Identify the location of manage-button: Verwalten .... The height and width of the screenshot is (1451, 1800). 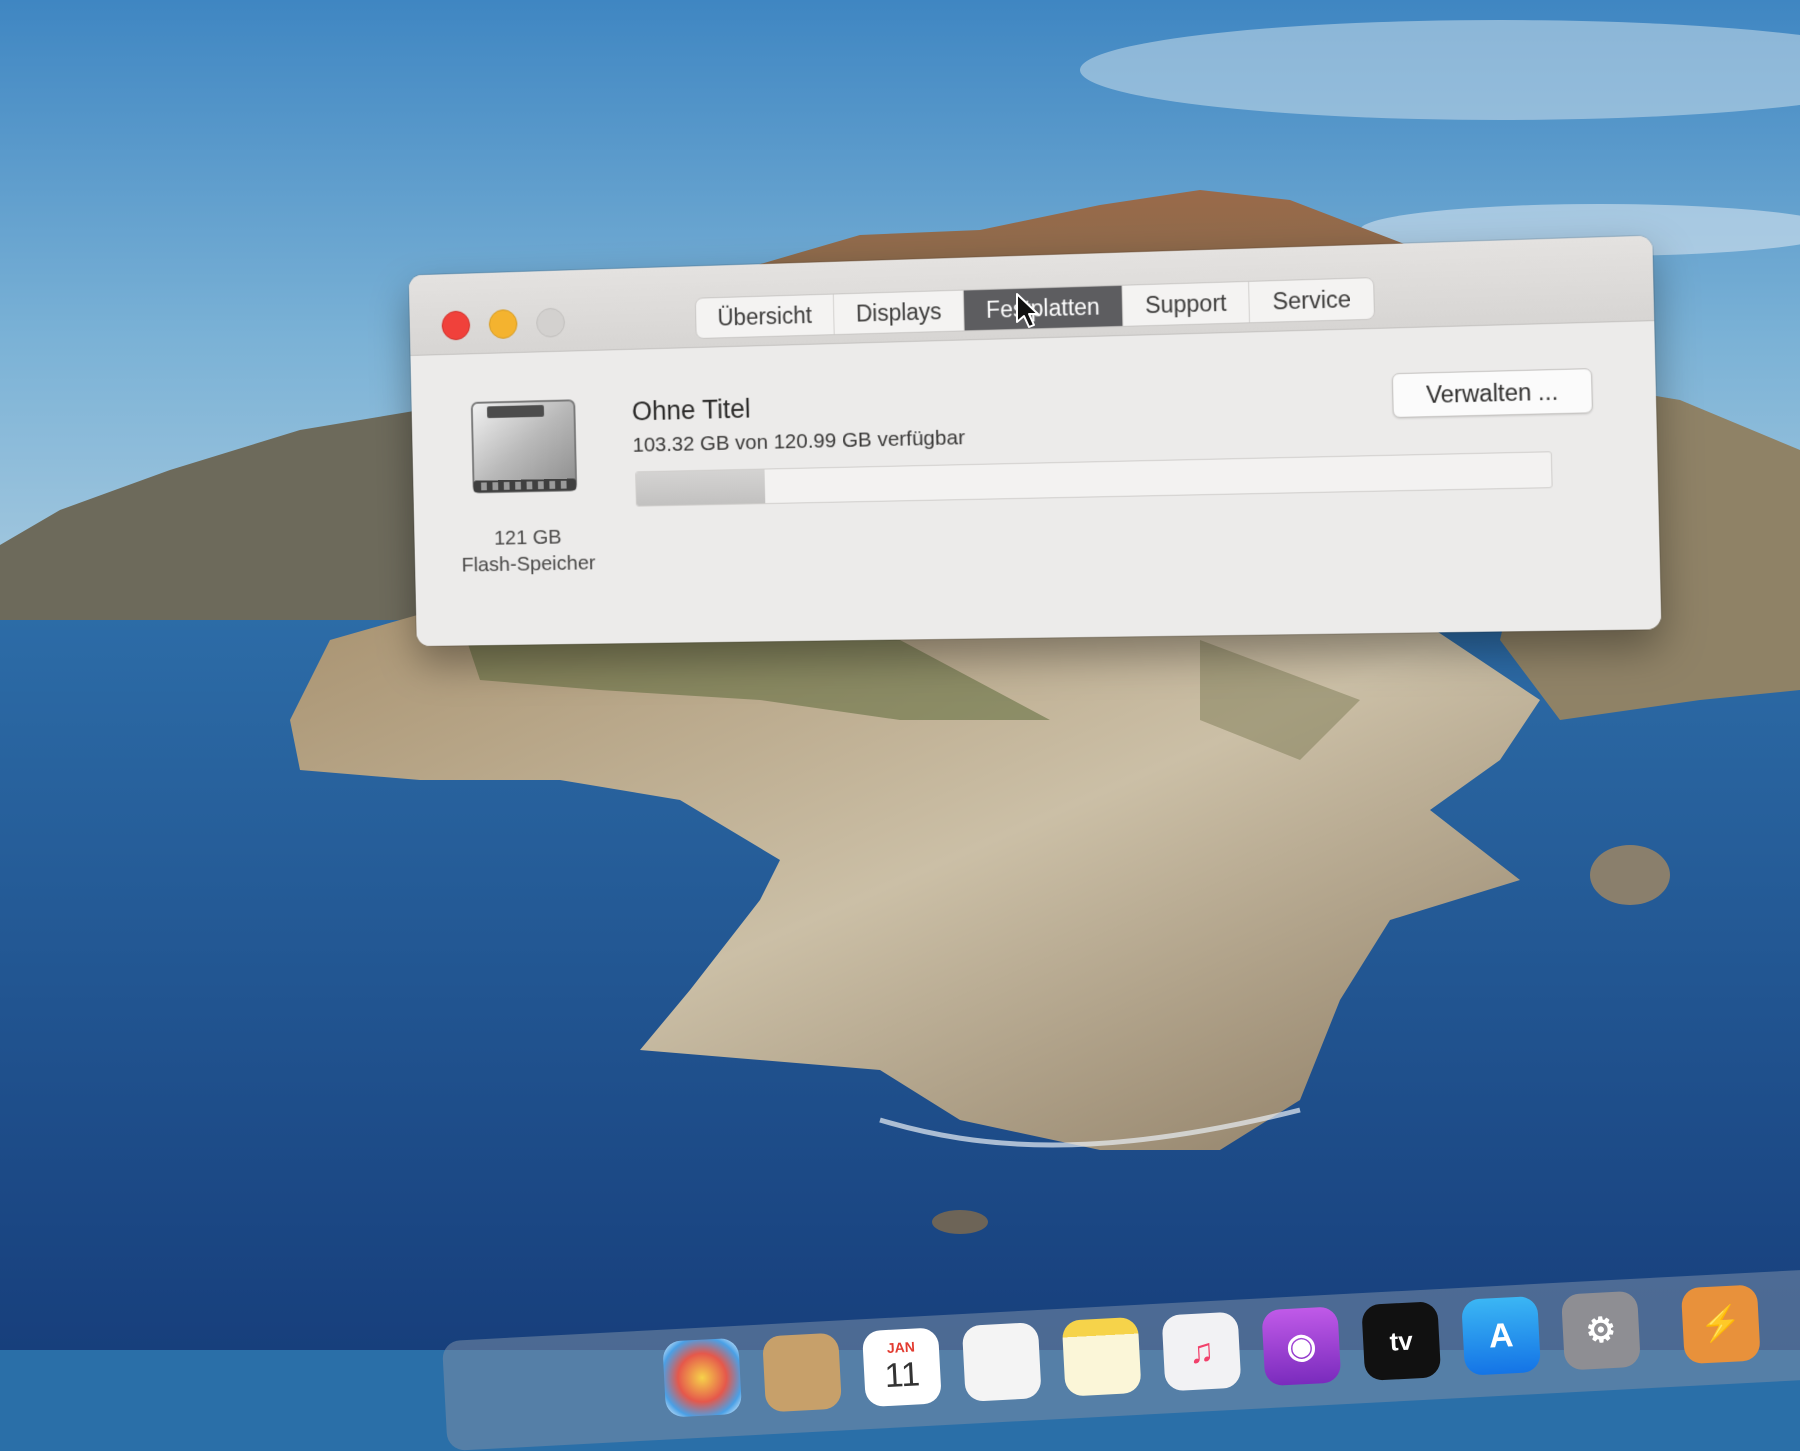
(1492, 393).